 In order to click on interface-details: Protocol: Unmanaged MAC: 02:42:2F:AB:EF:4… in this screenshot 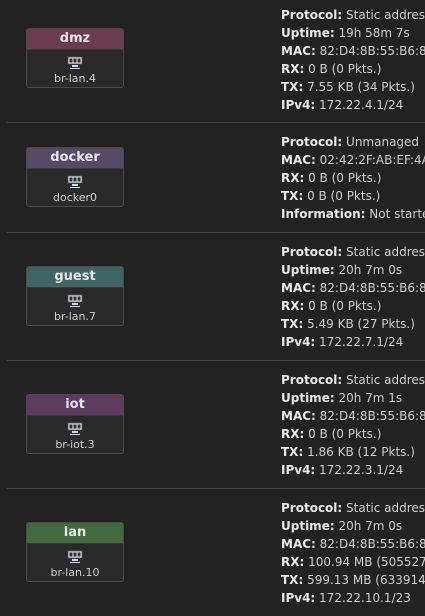, I will do `click(353, 178)`.